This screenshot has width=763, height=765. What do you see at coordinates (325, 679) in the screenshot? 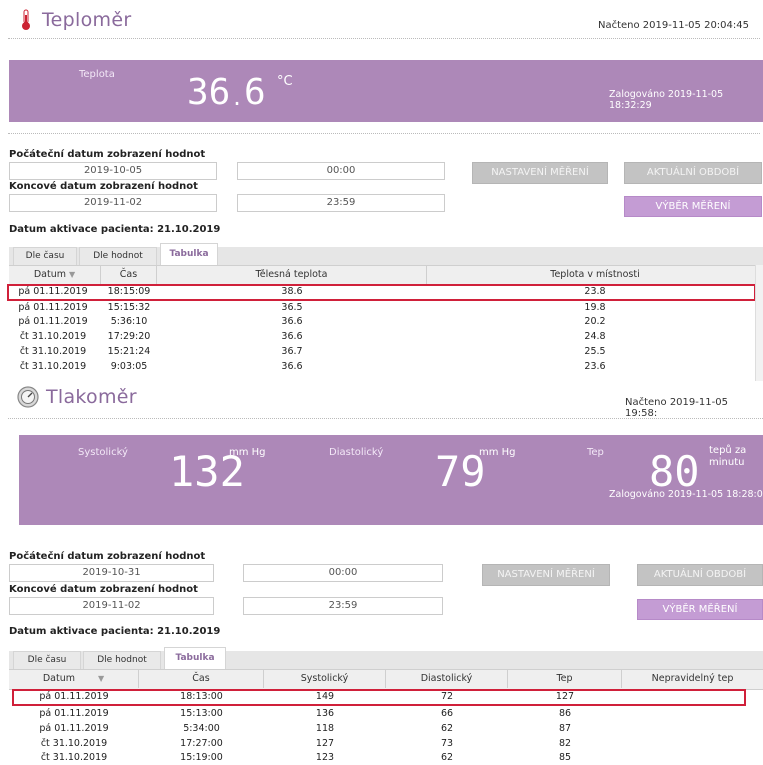
I see `column-header-systolic: Systolický` at bounding box center [325, 679].